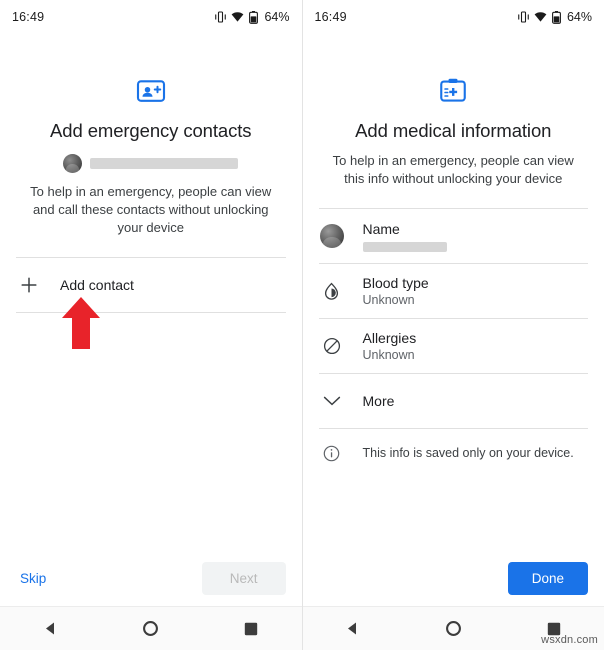  Describe the element at coordinates (29, 285) in the screenshot. I see `plus-icon` at that location.